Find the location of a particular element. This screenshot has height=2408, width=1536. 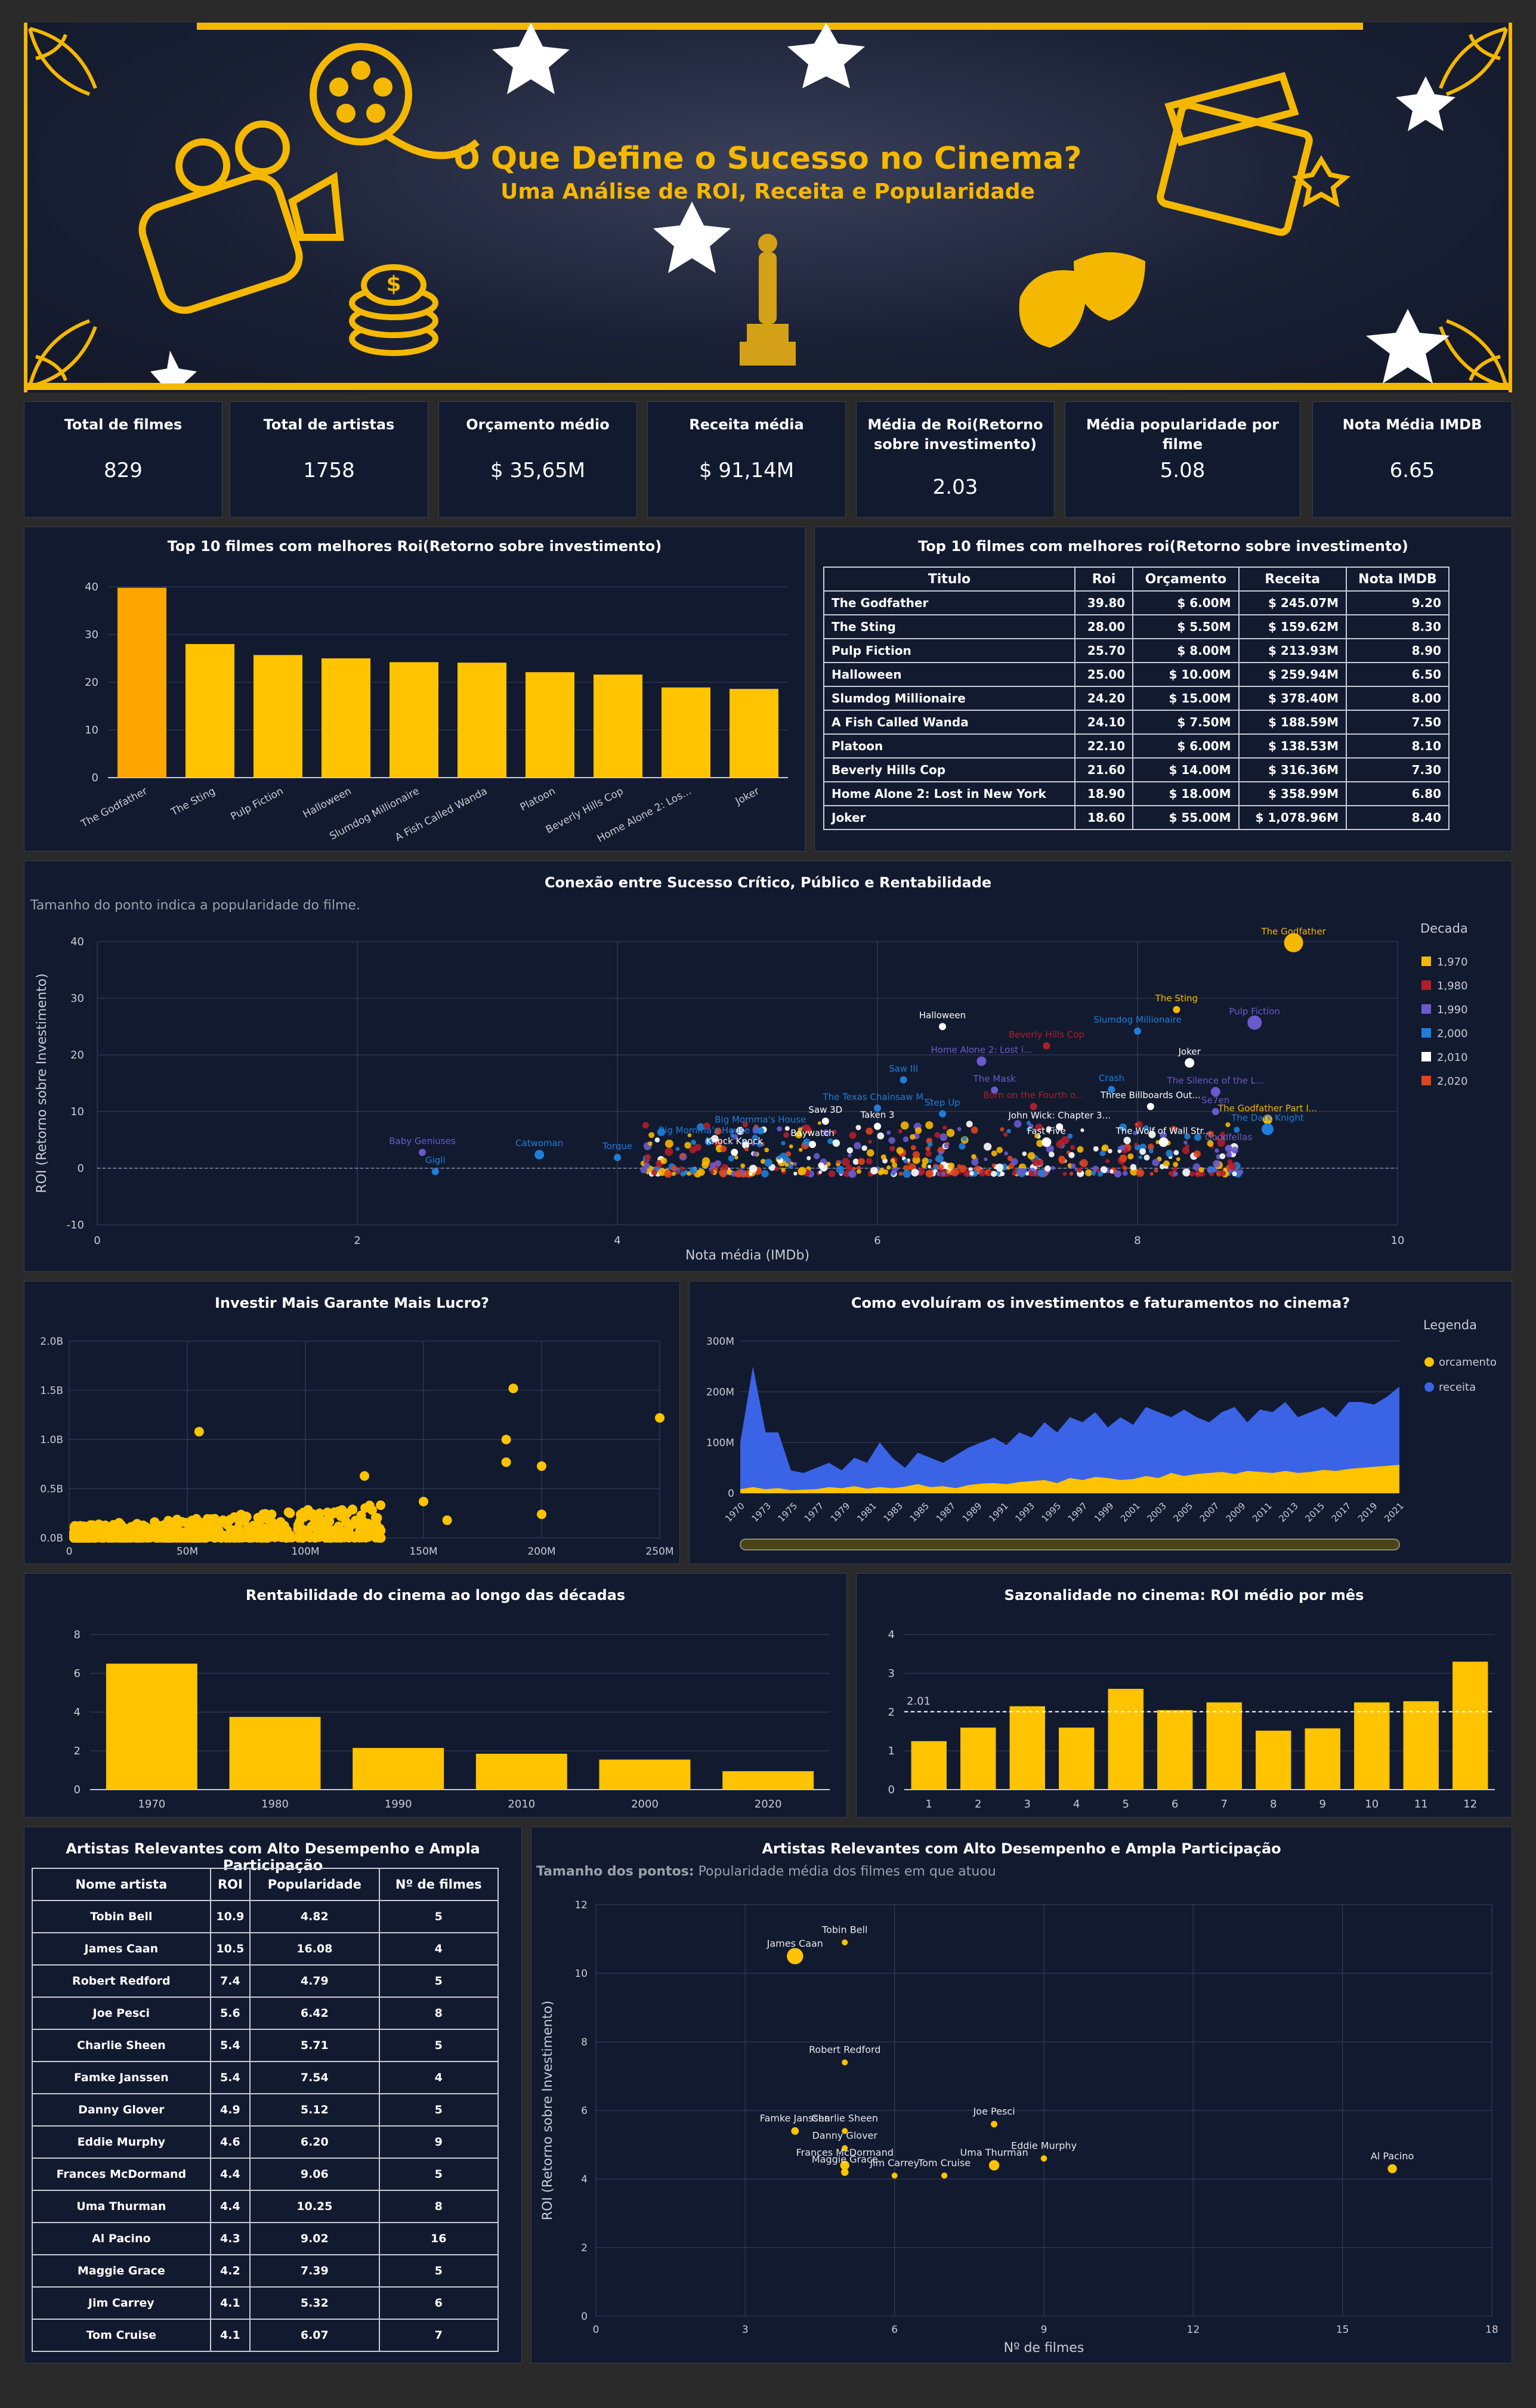

table-cell: The Godfather is located at coordinates (949, 602).